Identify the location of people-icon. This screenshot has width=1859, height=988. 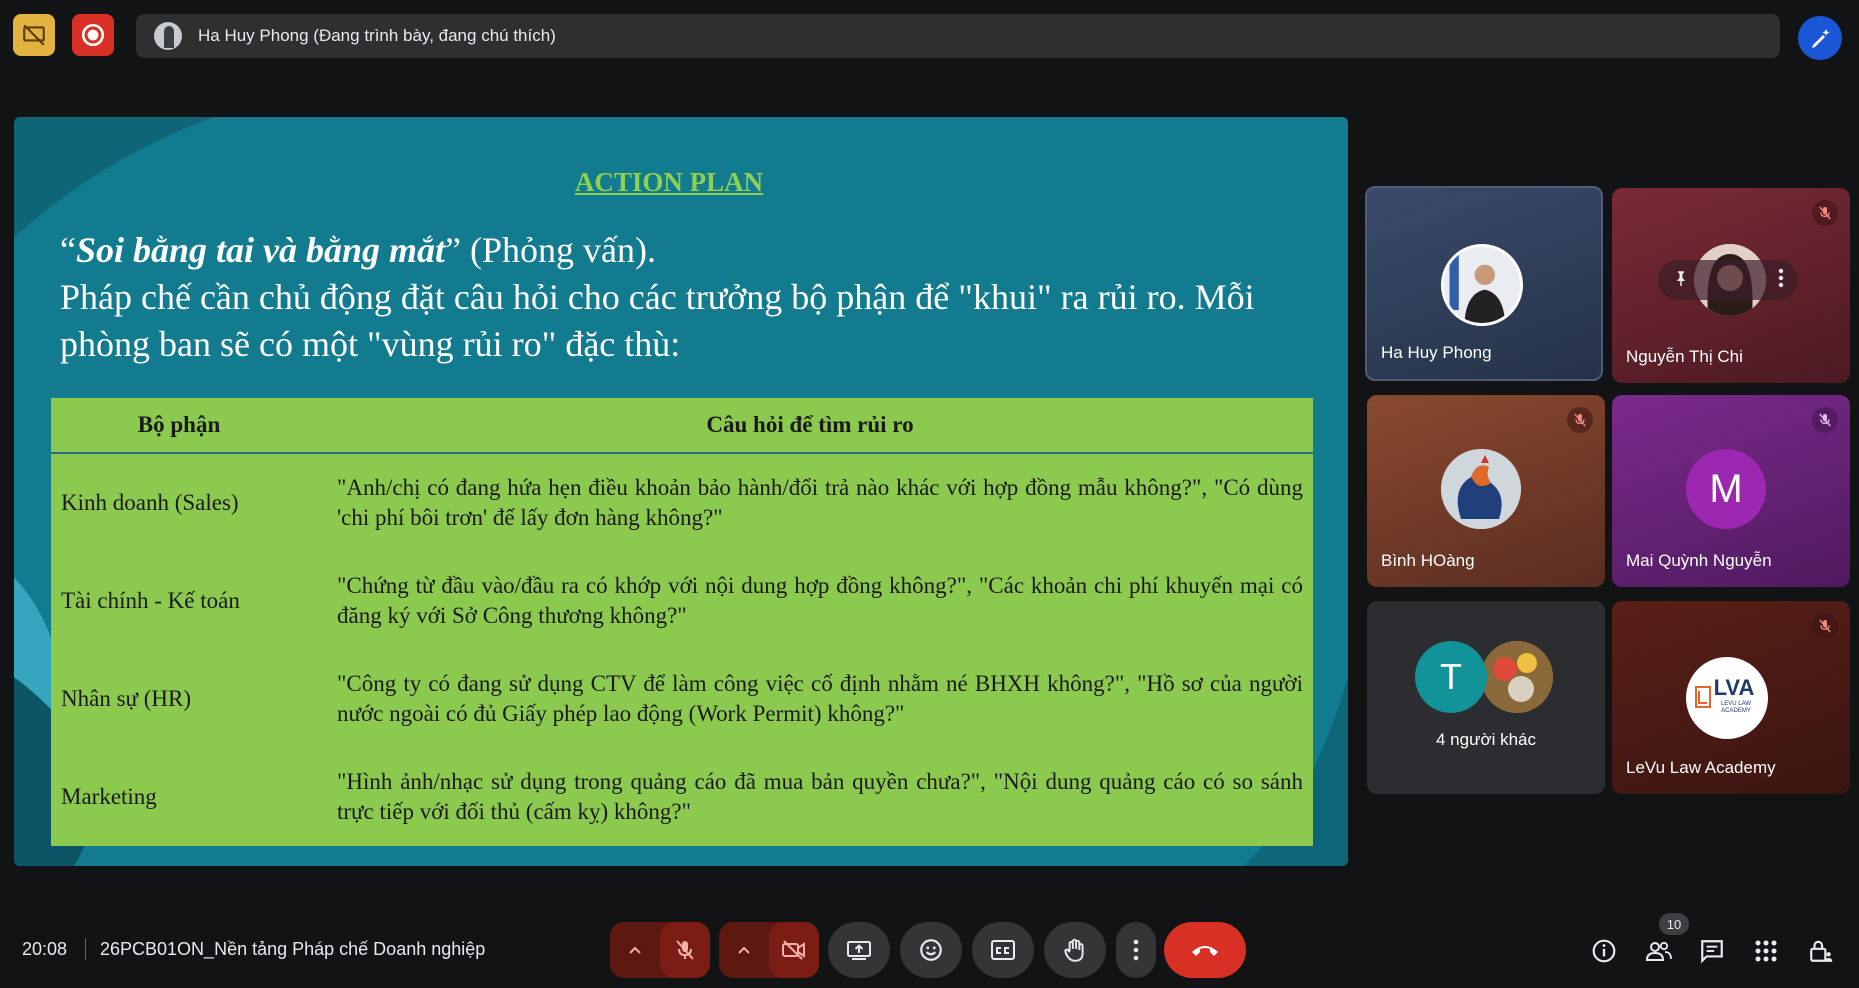
(1658, 951).